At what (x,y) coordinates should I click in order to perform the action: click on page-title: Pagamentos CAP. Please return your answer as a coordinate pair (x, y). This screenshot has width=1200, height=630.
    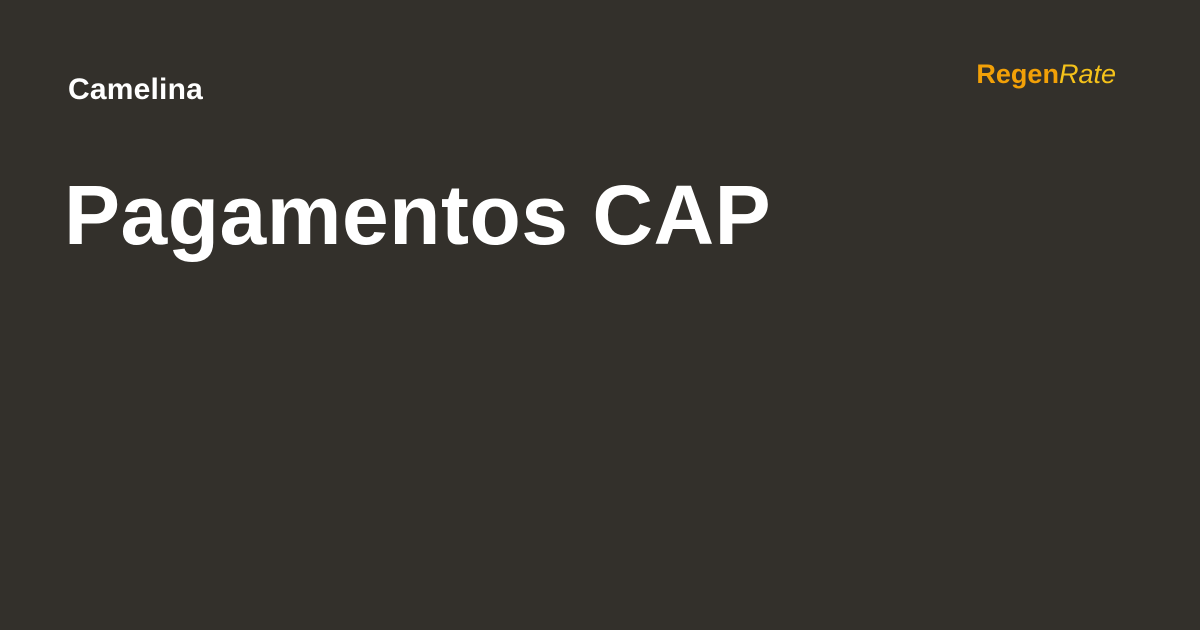
    Looking at the image, I should click on (418, 215).